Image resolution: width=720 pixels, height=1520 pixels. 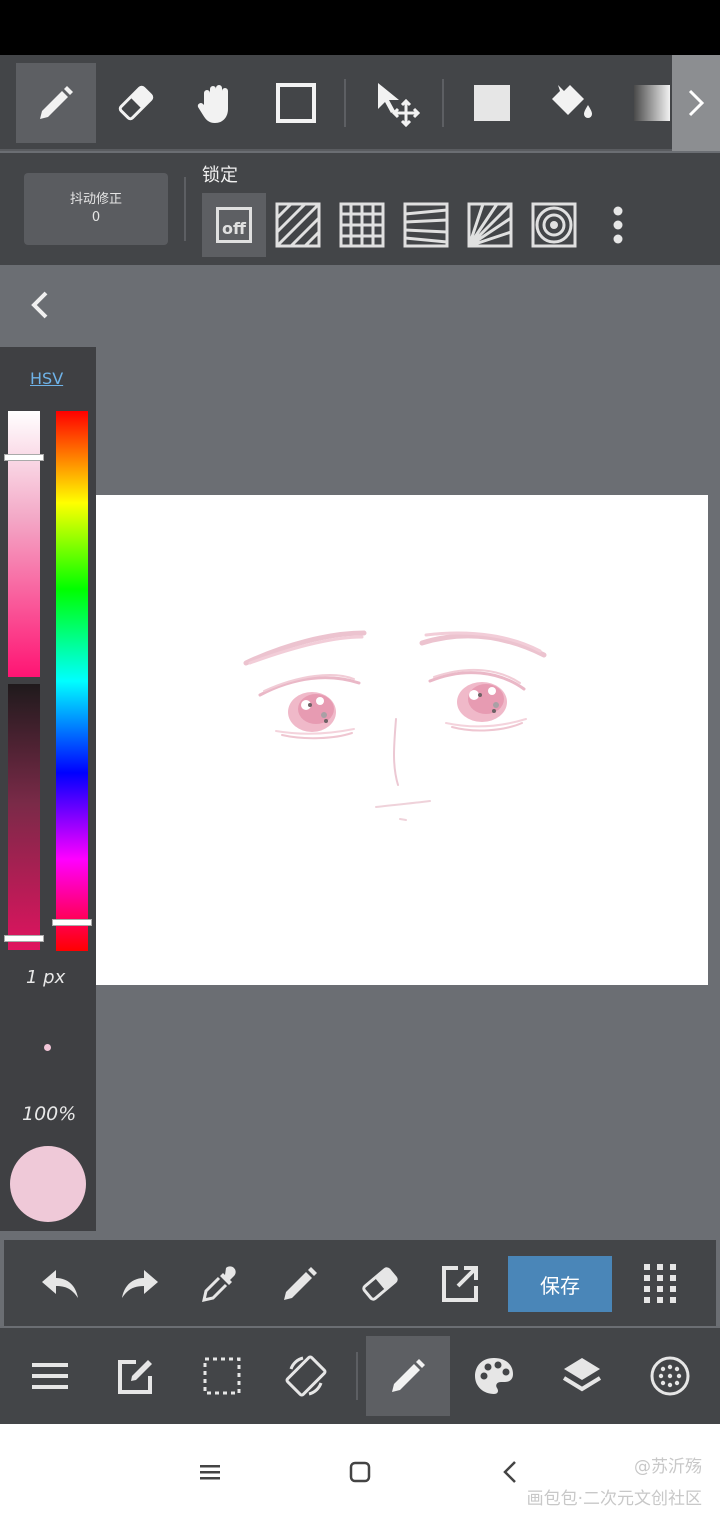 I want to click on hand-tool-button, so click(x=216, y=103).